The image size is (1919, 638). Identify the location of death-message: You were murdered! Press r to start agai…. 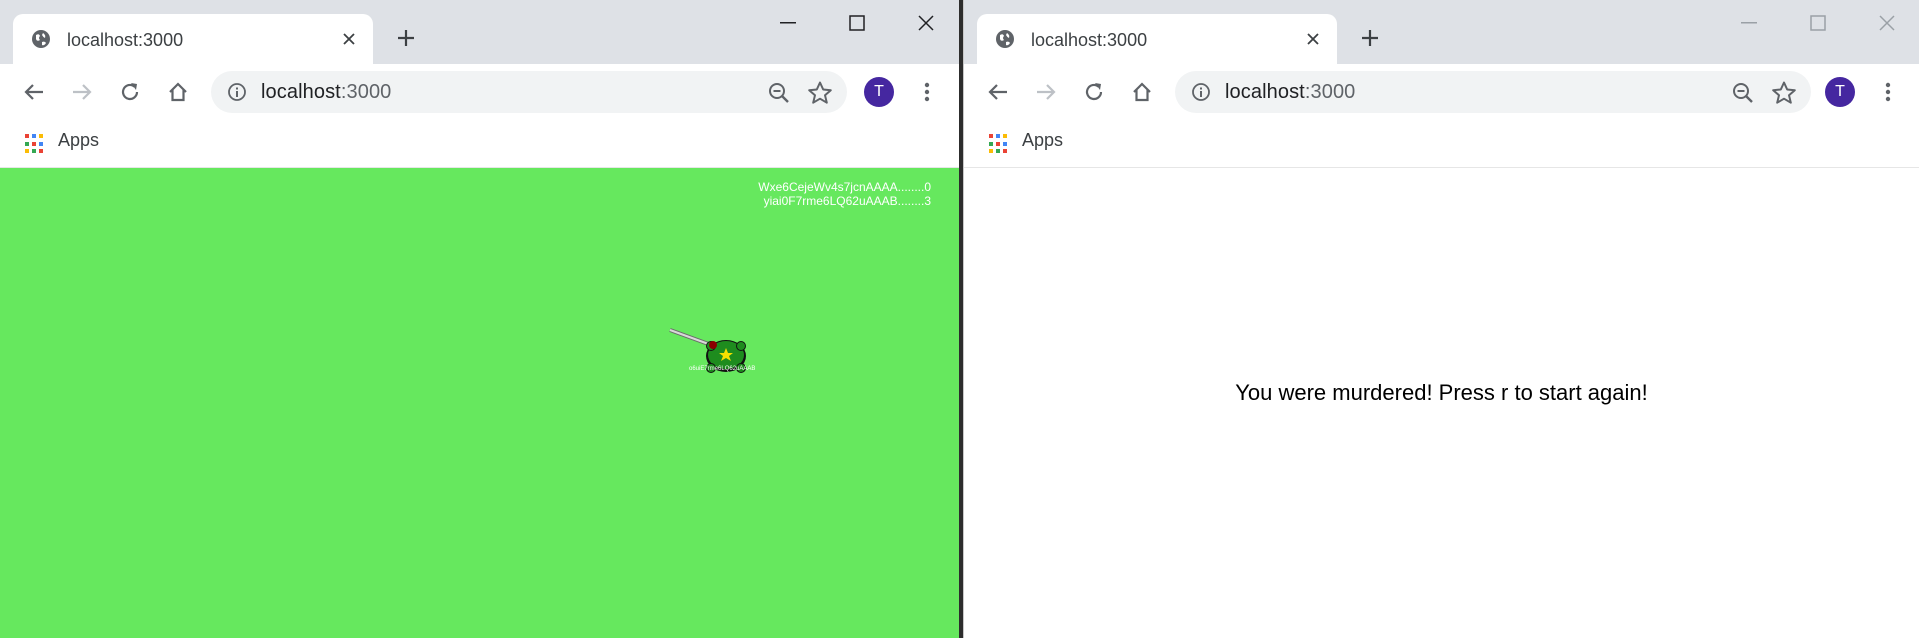
(1441, 392).